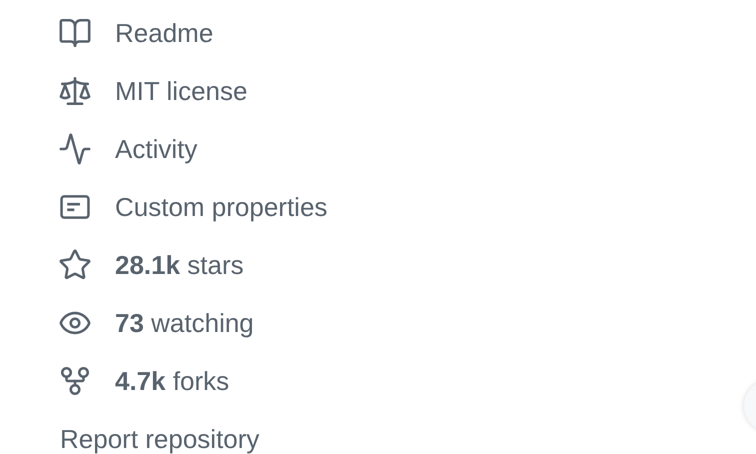  I want to click on fork-icon, so click(75, 381).